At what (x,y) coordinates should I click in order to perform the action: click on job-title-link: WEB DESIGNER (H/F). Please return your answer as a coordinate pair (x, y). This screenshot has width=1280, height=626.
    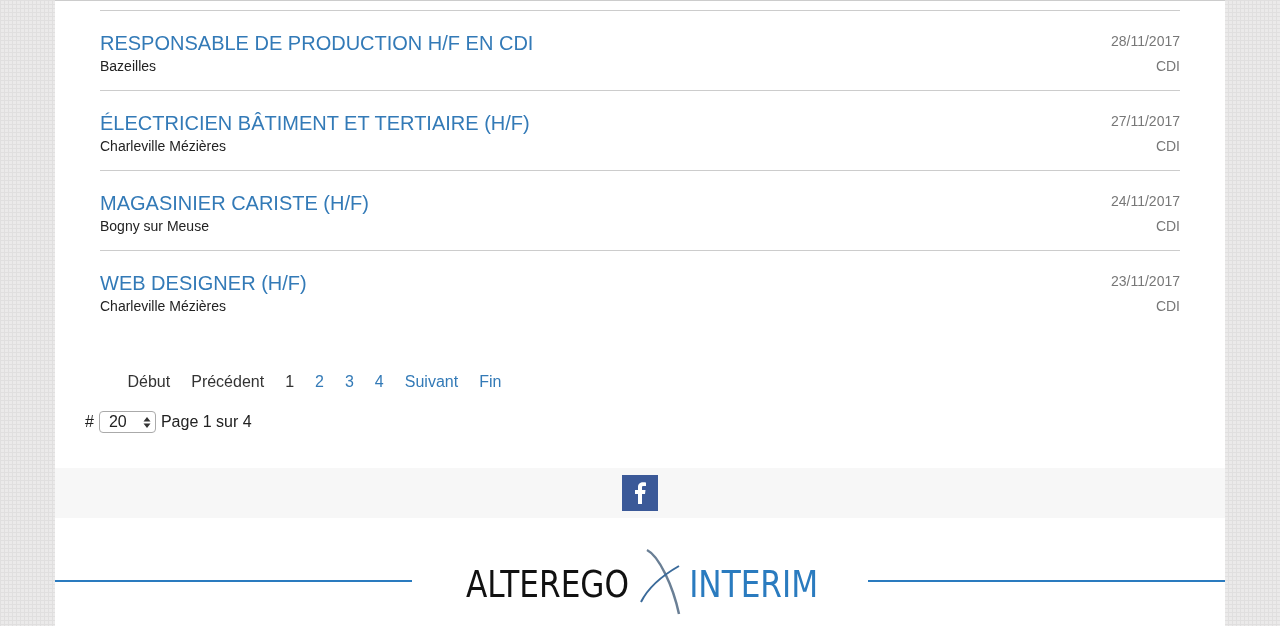
    Looking at the image, I should click on (203, 283).